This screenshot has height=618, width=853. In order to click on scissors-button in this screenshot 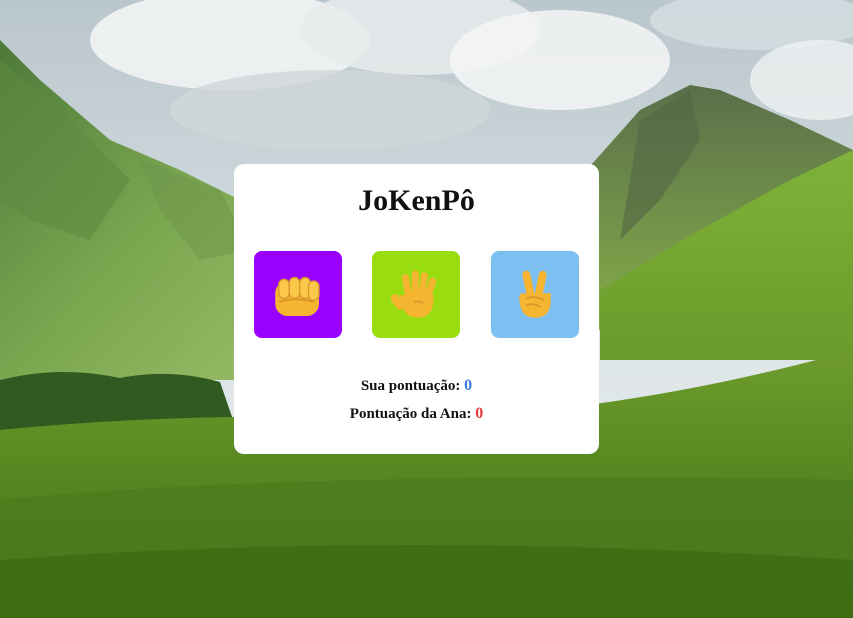, I will do `click(535, 294)`.